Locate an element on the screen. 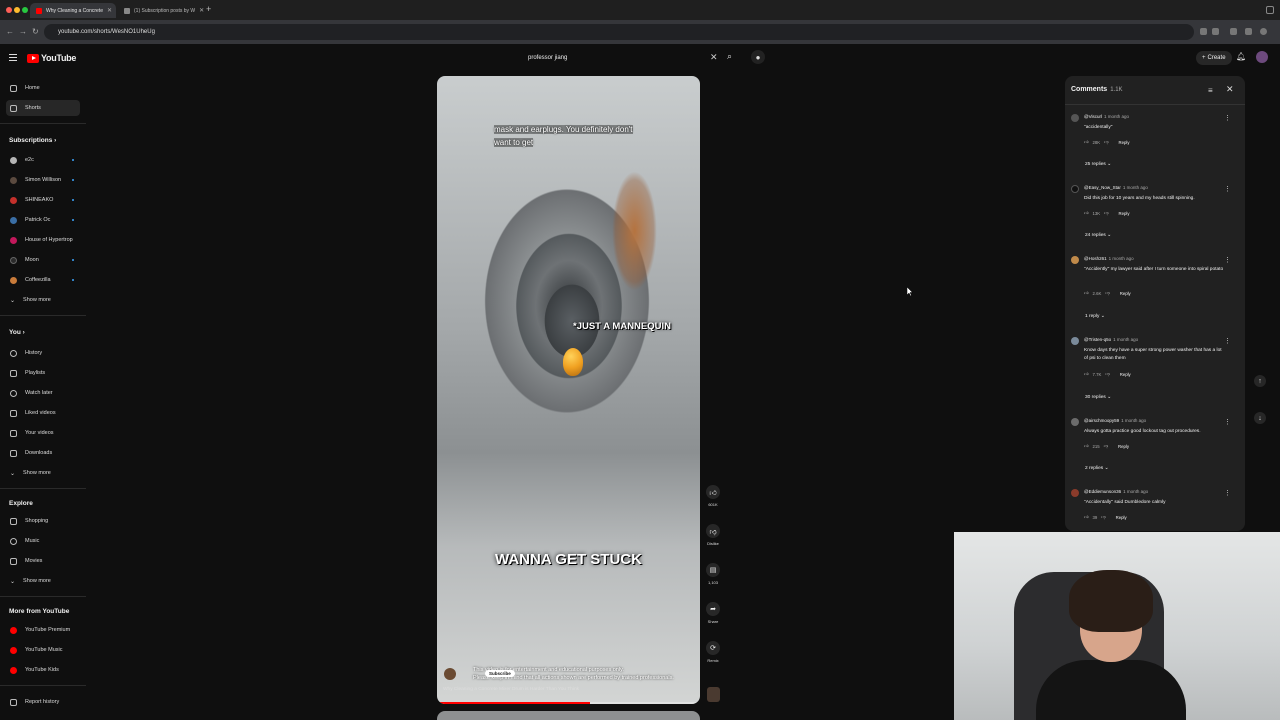 This screenshot has width=1280, height=720. you-heading: You › is located at coordinates (17, 332).